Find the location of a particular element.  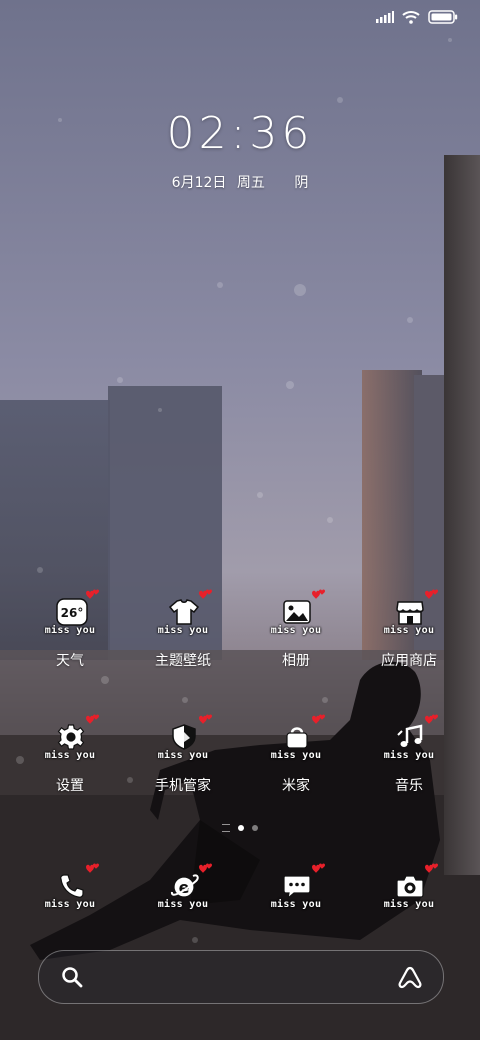

gear-icon is located at coordinates (71, 737).